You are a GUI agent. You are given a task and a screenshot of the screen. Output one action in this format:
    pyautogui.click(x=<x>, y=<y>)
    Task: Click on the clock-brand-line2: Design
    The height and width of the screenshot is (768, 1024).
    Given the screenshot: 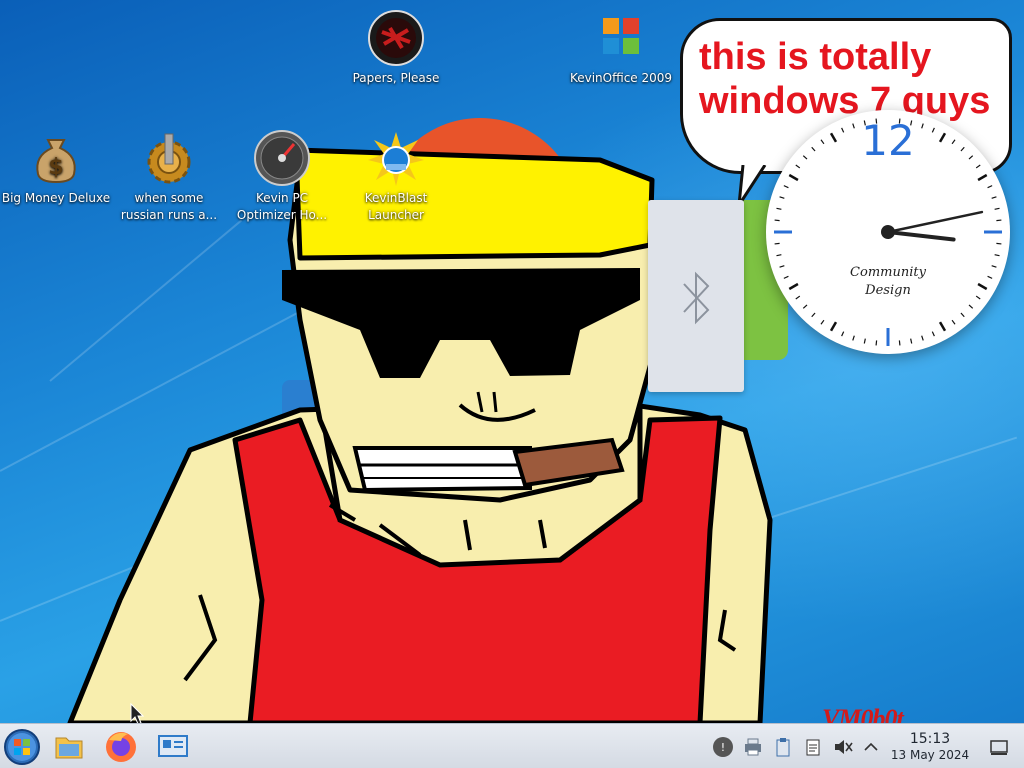 What is the action you would take?
    pyautogui.click(x=888, y=290)
    